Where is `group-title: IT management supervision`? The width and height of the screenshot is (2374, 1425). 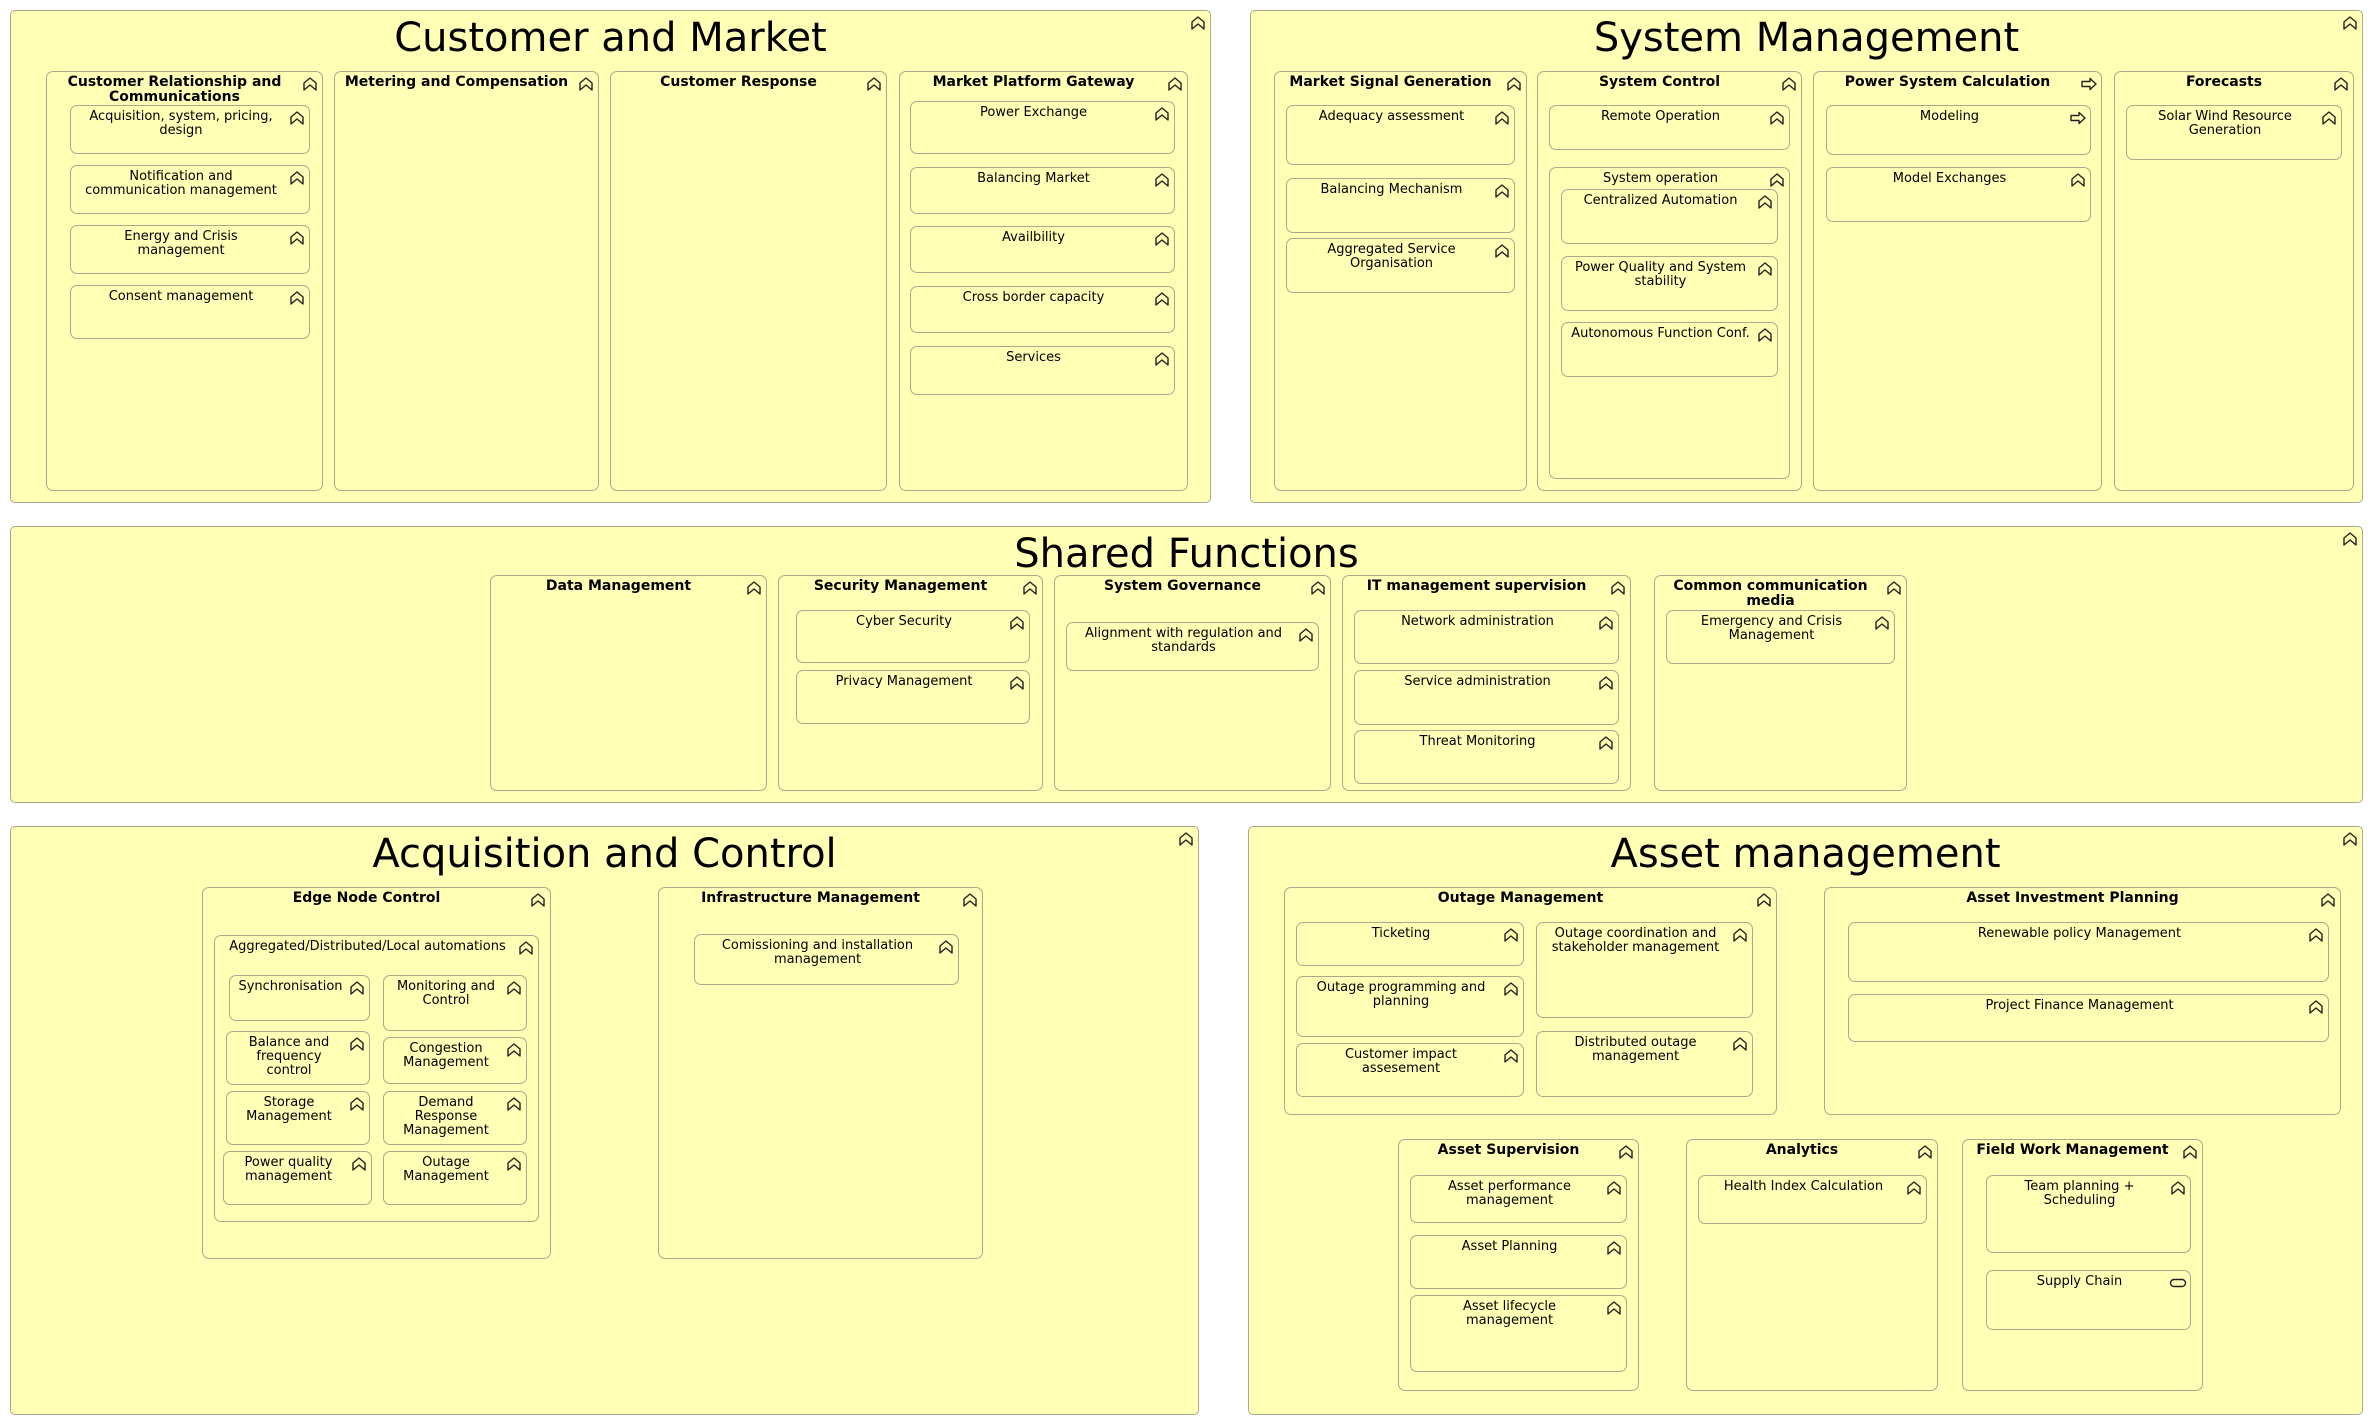
group-title: IT management supervision is located at coordinates (1476, 586).